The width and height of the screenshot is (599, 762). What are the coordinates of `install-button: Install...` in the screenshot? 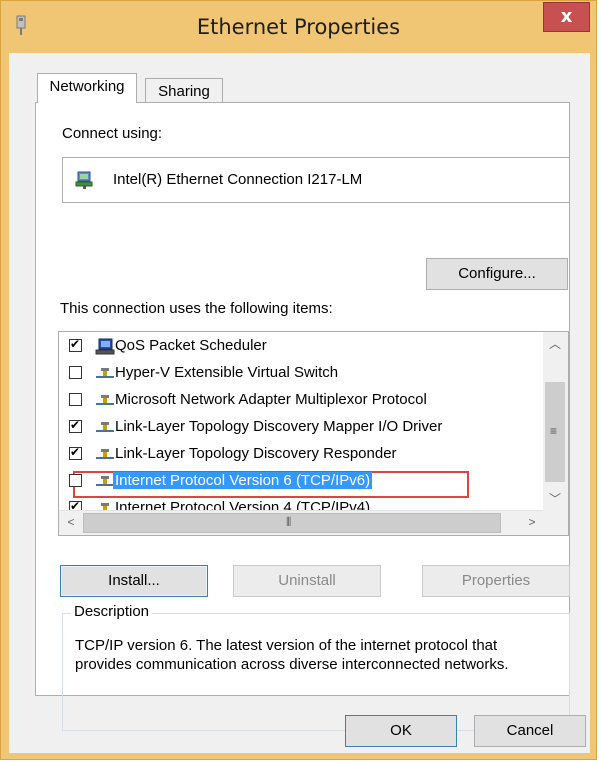 It's located at (134, 581).